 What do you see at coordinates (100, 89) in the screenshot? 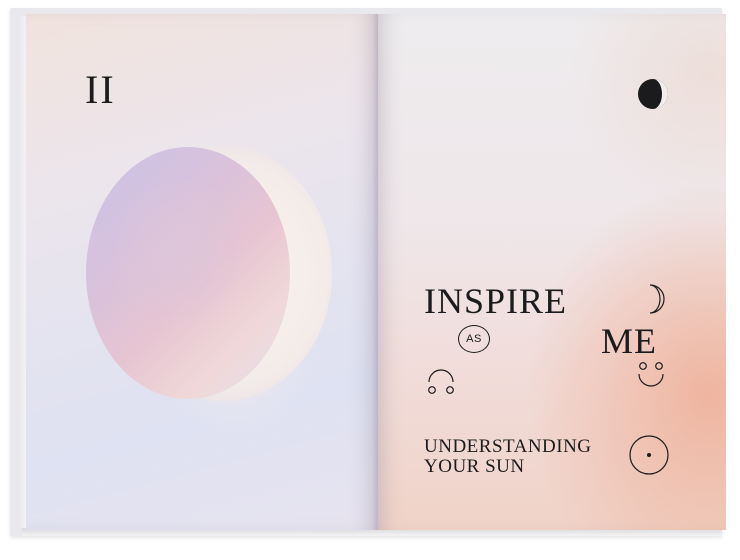
I see `chapter-numeral: II` at bounding box center [100, 89].